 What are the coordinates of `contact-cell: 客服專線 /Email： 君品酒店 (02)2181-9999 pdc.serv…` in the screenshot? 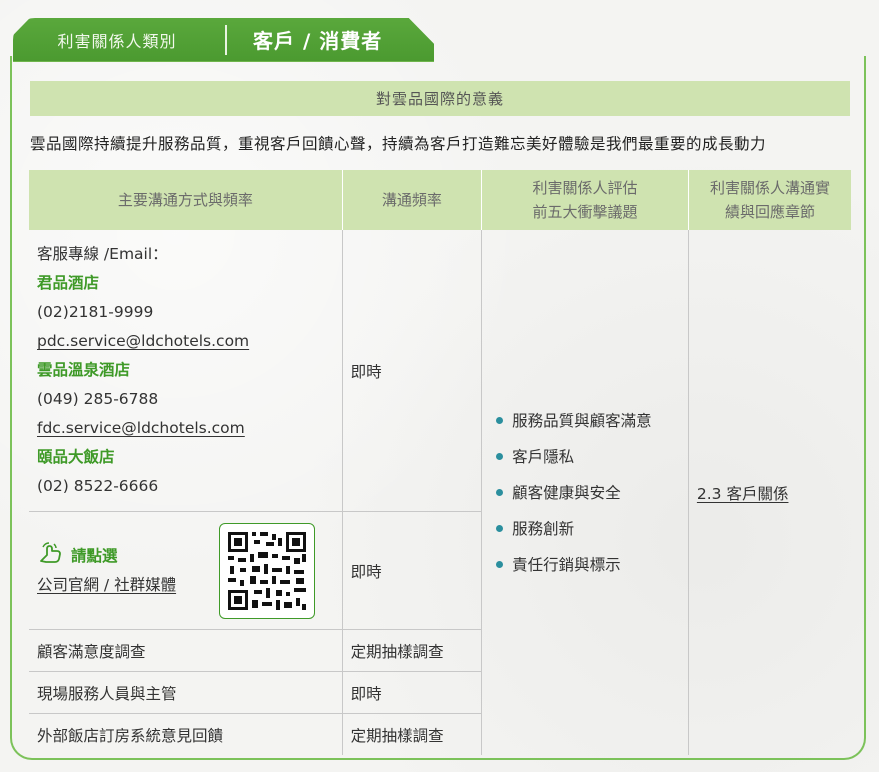 It's located at (186, 371).